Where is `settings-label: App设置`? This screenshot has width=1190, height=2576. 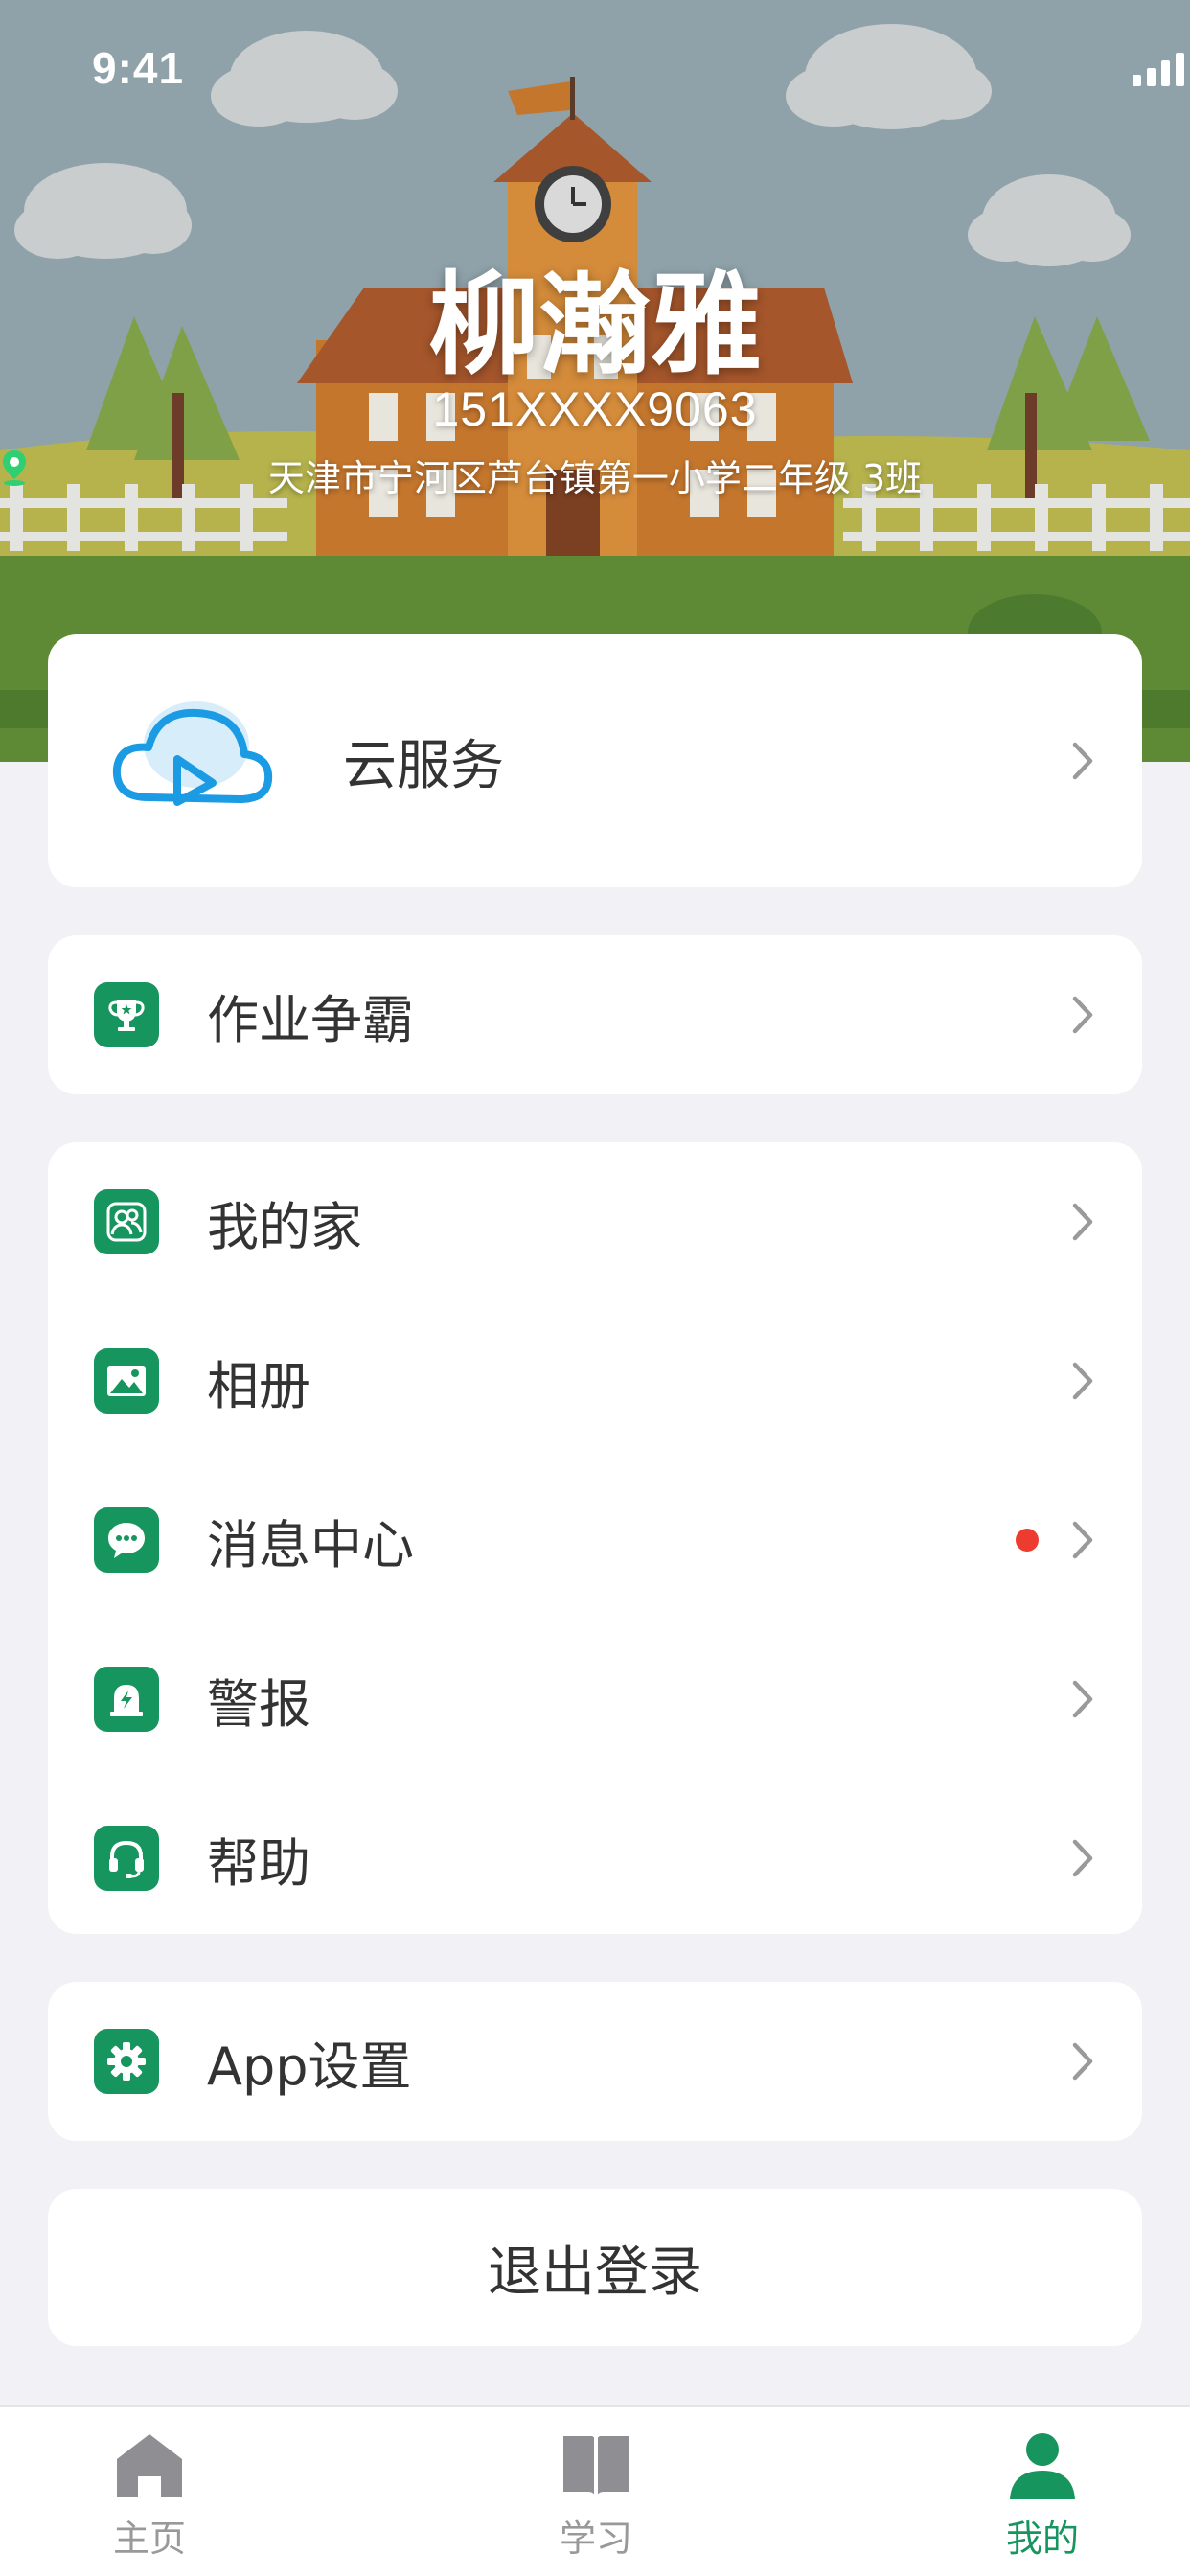
settings-label: App设置 is located at coordinates (310, 2066).